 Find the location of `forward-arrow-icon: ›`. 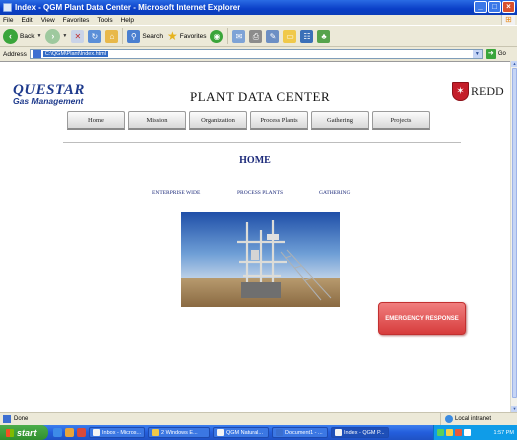

forward-arrow-icon: › is located at coordinates (53, 36).